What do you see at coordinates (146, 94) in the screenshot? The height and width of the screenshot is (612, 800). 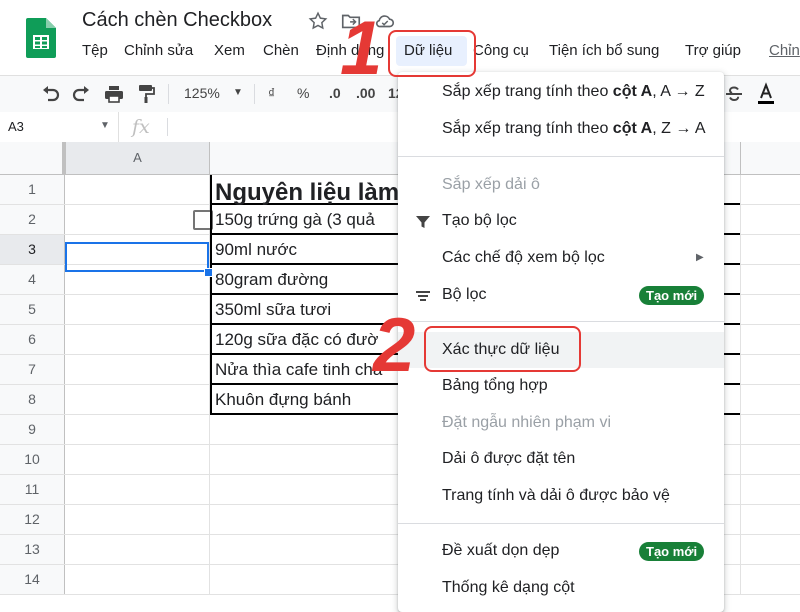 I see `paint-format-icon` at bounding box center [146, 94].